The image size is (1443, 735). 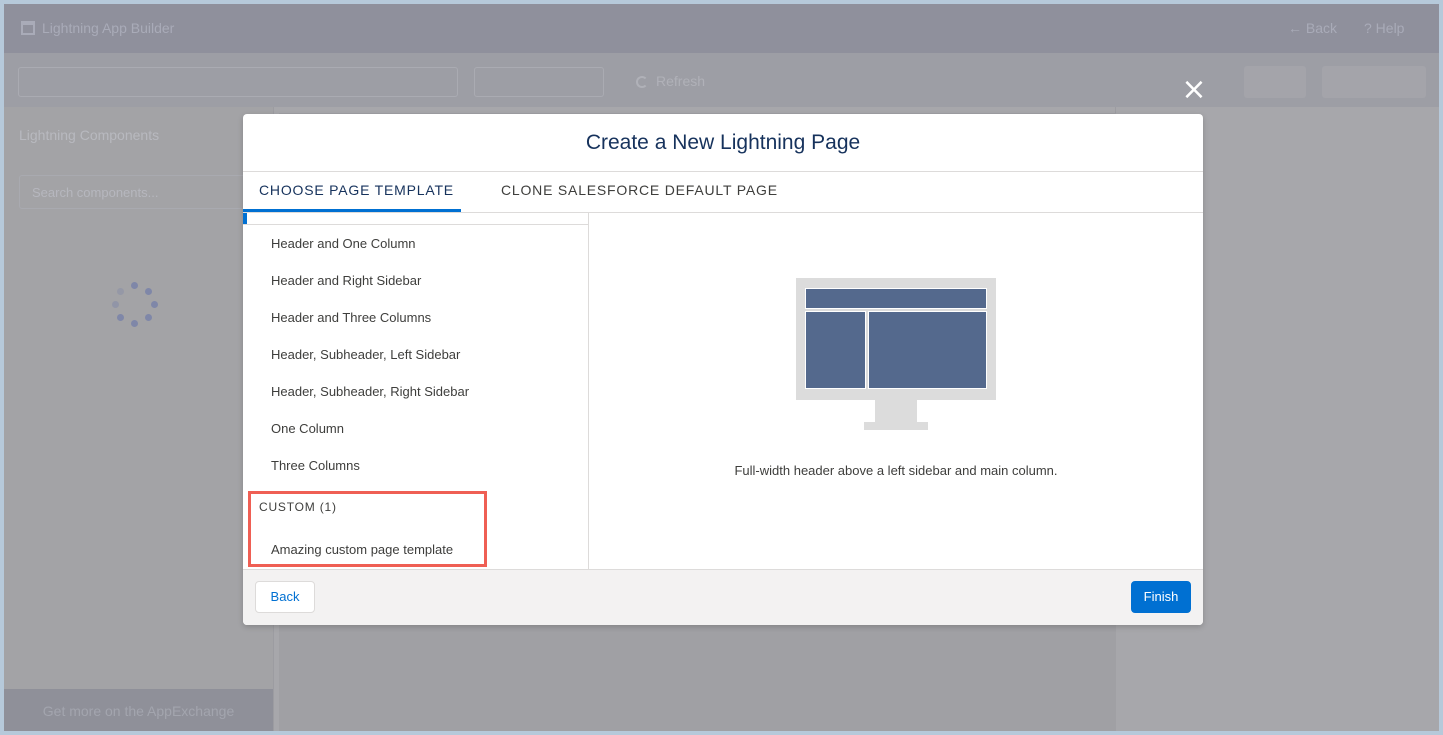 What do you see at coordinates (539, 82) in the screenshot?
I see `view-selector` at bounding box center [539, 82].